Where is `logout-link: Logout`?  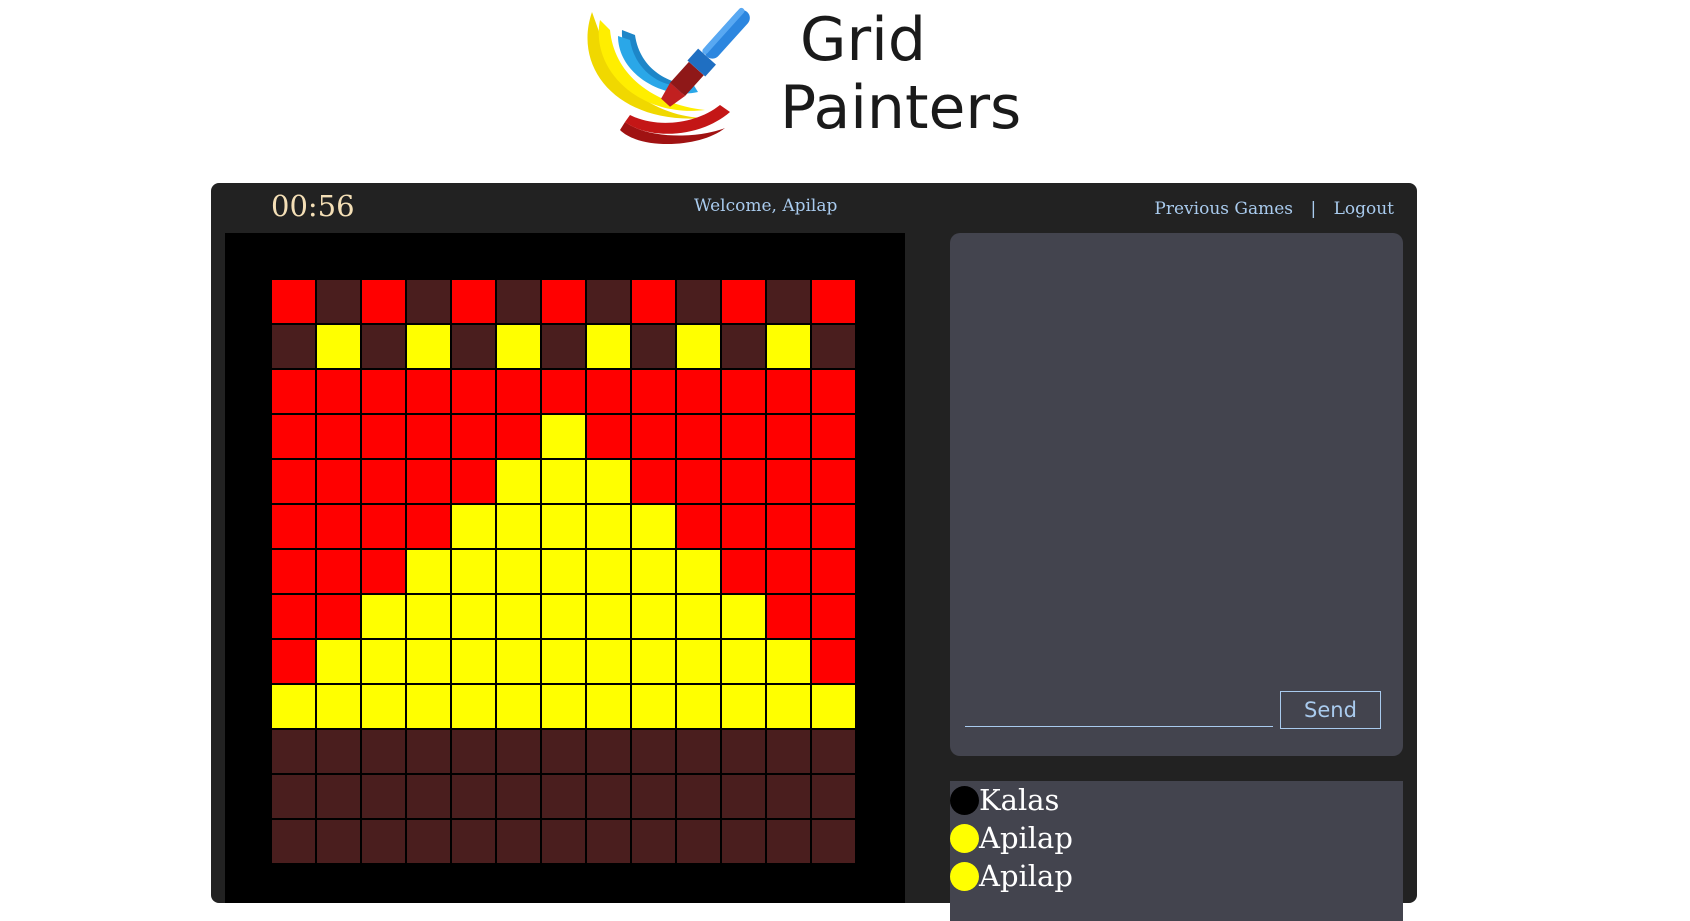 logout-link: Logout is located at coordinates (1364, 209).